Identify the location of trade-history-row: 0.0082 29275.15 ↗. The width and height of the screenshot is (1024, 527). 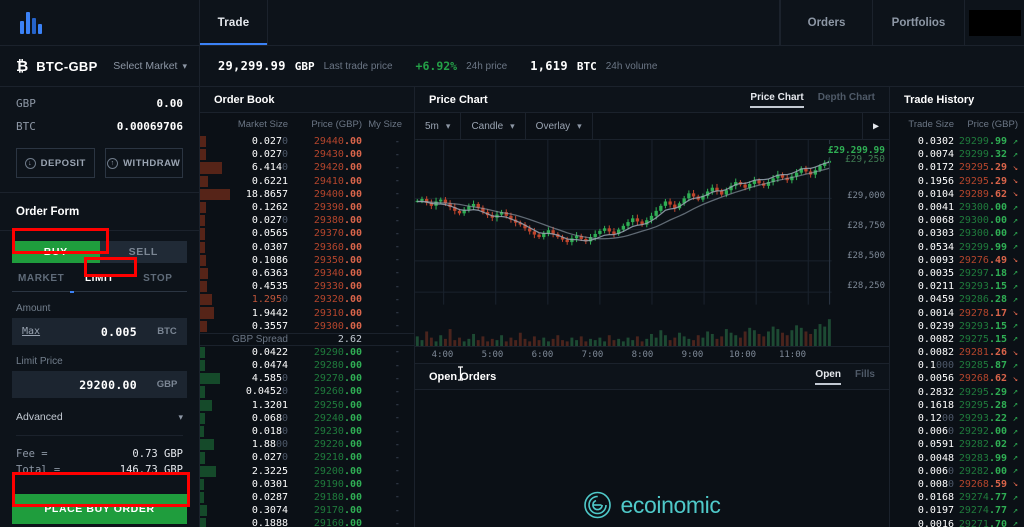
(957, 339).